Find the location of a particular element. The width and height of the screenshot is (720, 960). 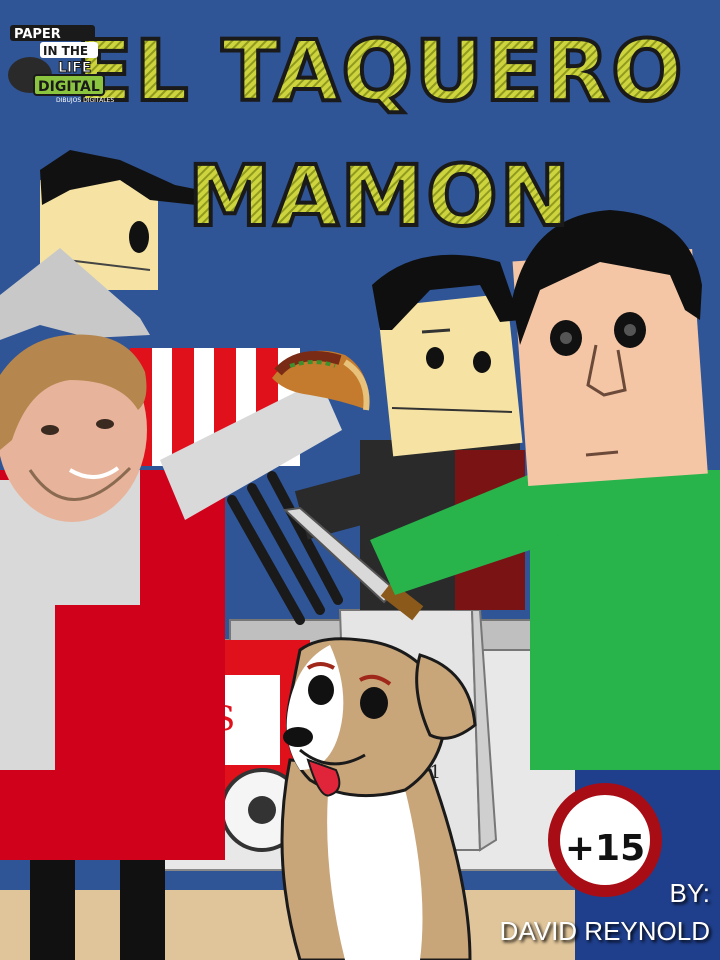

age-rating-text: +15 is located at coordinates (605, 848).